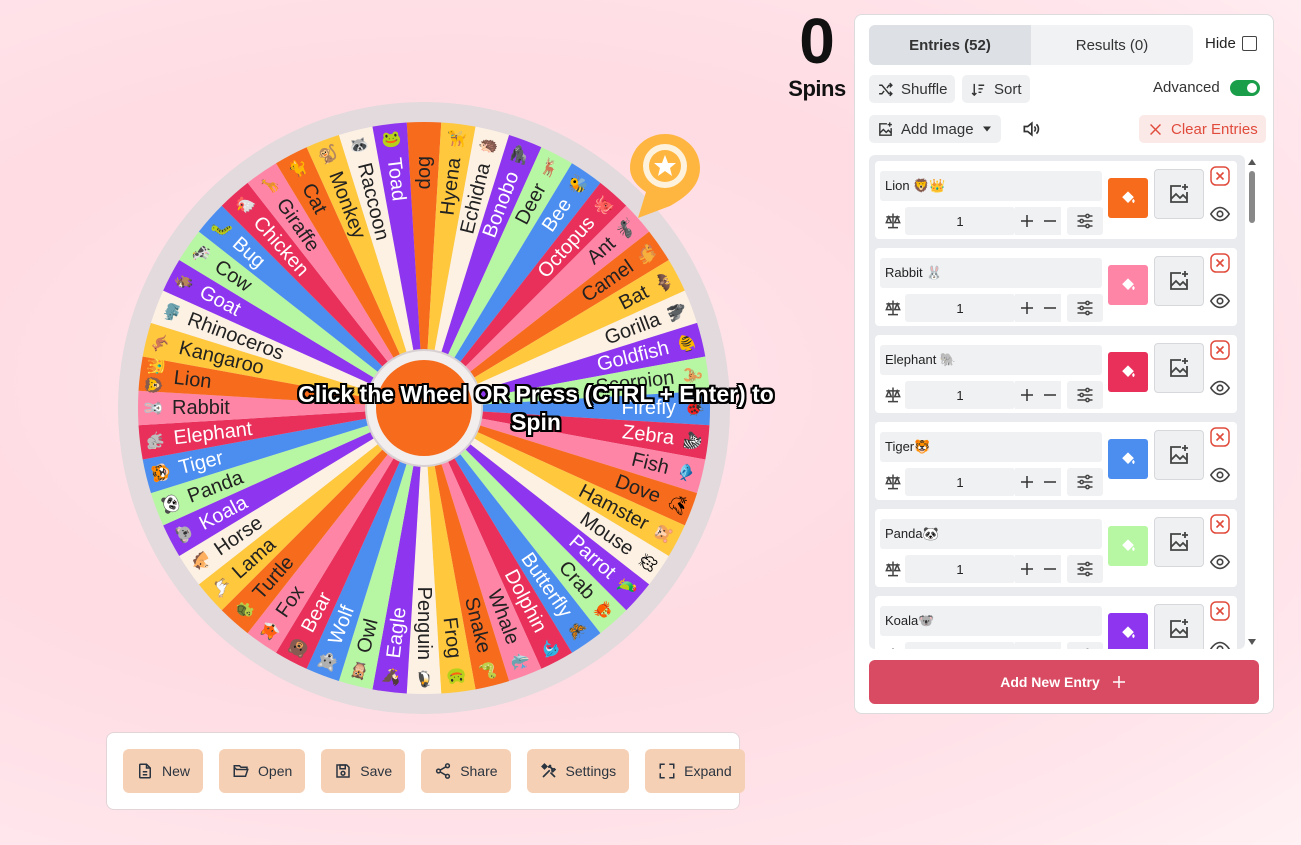 The height and width of the screenshot is (845, 1301). Describe the element at coordinates (1206, 87) in the screenshot. I see `advanced-toggle: Advanced` at that location.